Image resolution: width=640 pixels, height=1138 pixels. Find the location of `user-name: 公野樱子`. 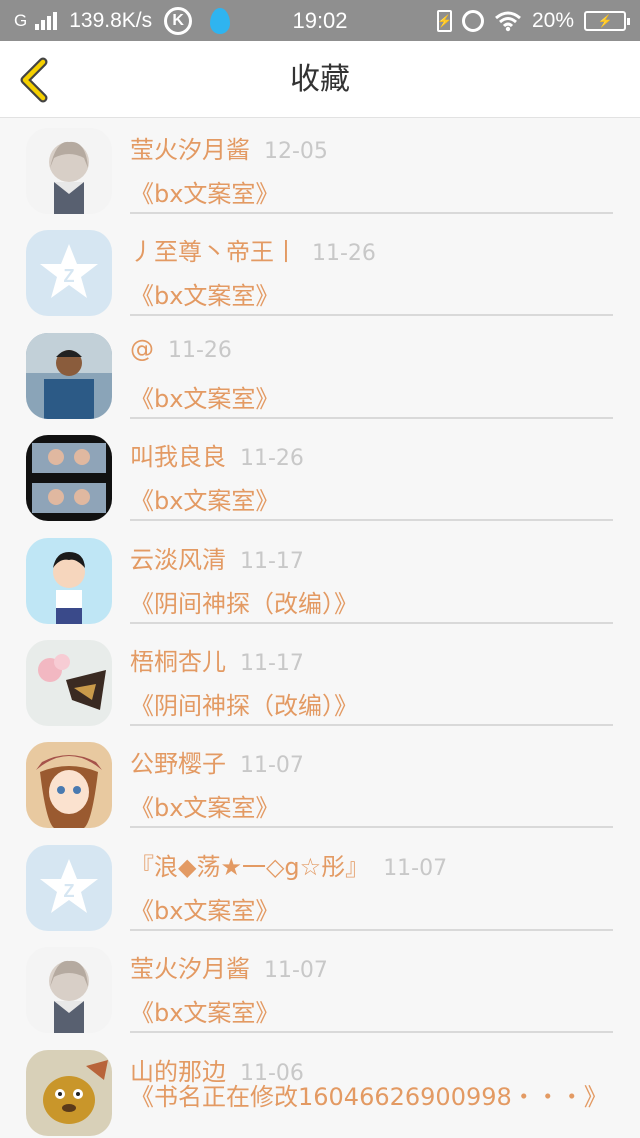

user-name: 公野樱子 is located at coordinates (178, 764).